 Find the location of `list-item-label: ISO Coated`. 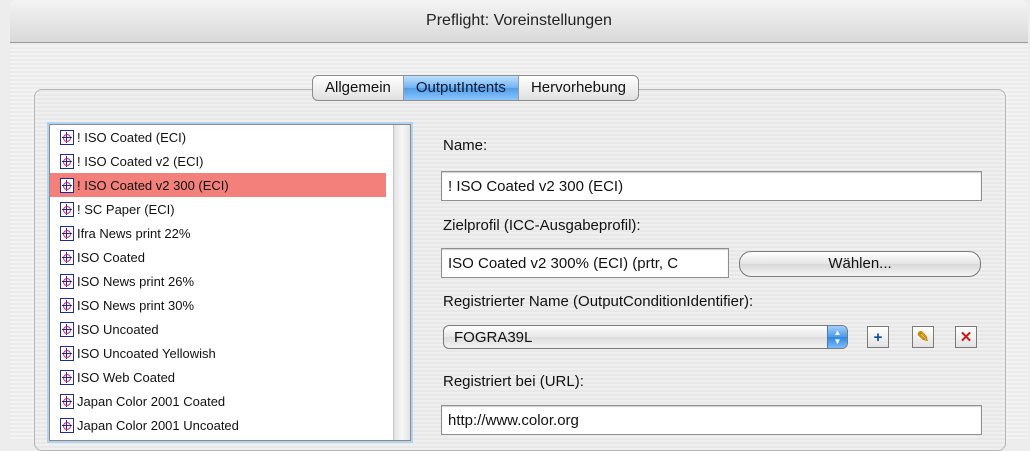

list-item-label: ISO Coated is located at coordinates (111, 257).